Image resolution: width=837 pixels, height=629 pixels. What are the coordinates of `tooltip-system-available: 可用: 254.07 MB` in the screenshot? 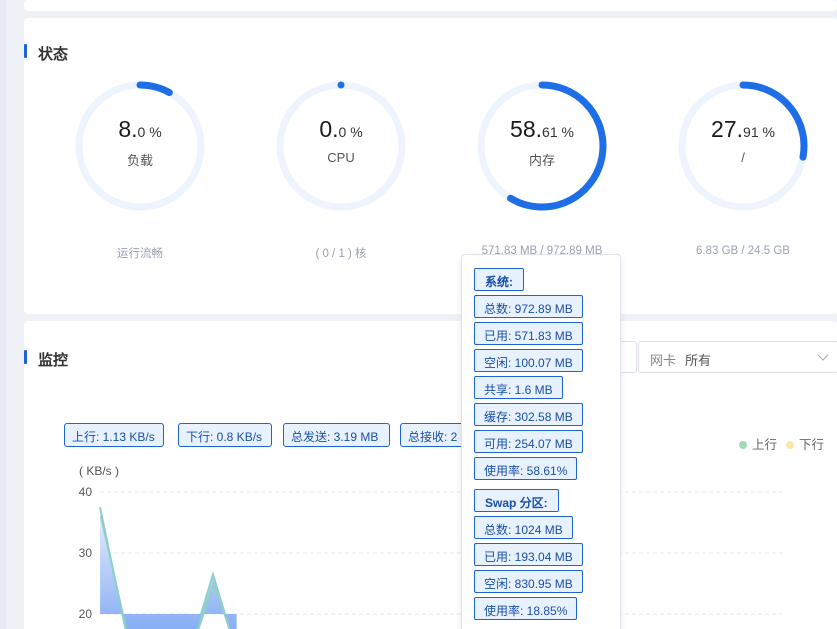 It's located at (528, 441).